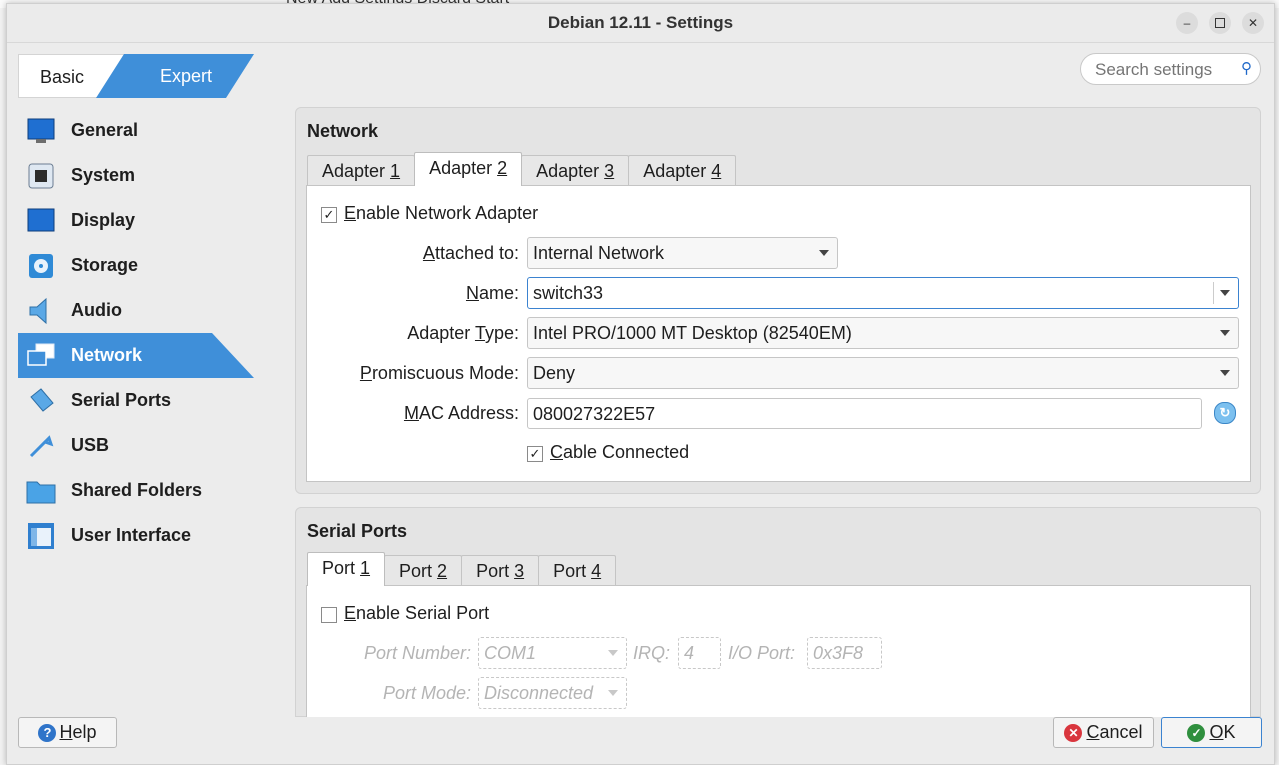  Describe the element at coordinates (1225, 413) in the screenshot. I see `refresh-mac-icon: ↻` at that location.